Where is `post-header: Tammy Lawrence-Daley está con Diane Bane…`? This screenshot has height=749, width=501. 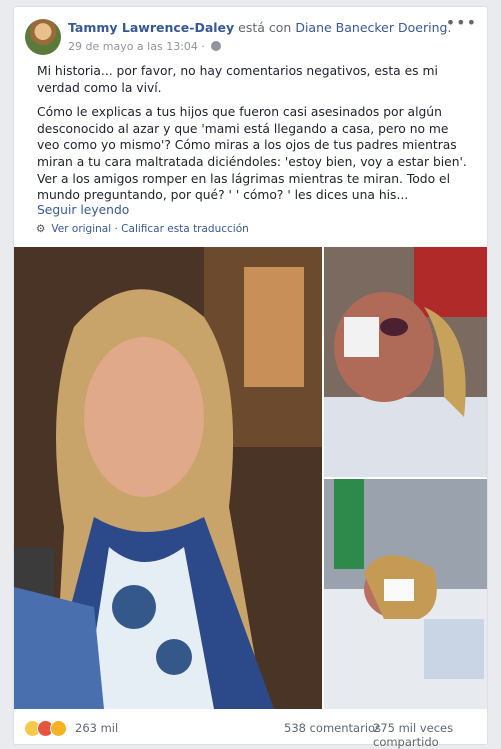
post-header: Tammy Lawrence-Daley está con Diane Bane… is located at coordinates (259, 27).